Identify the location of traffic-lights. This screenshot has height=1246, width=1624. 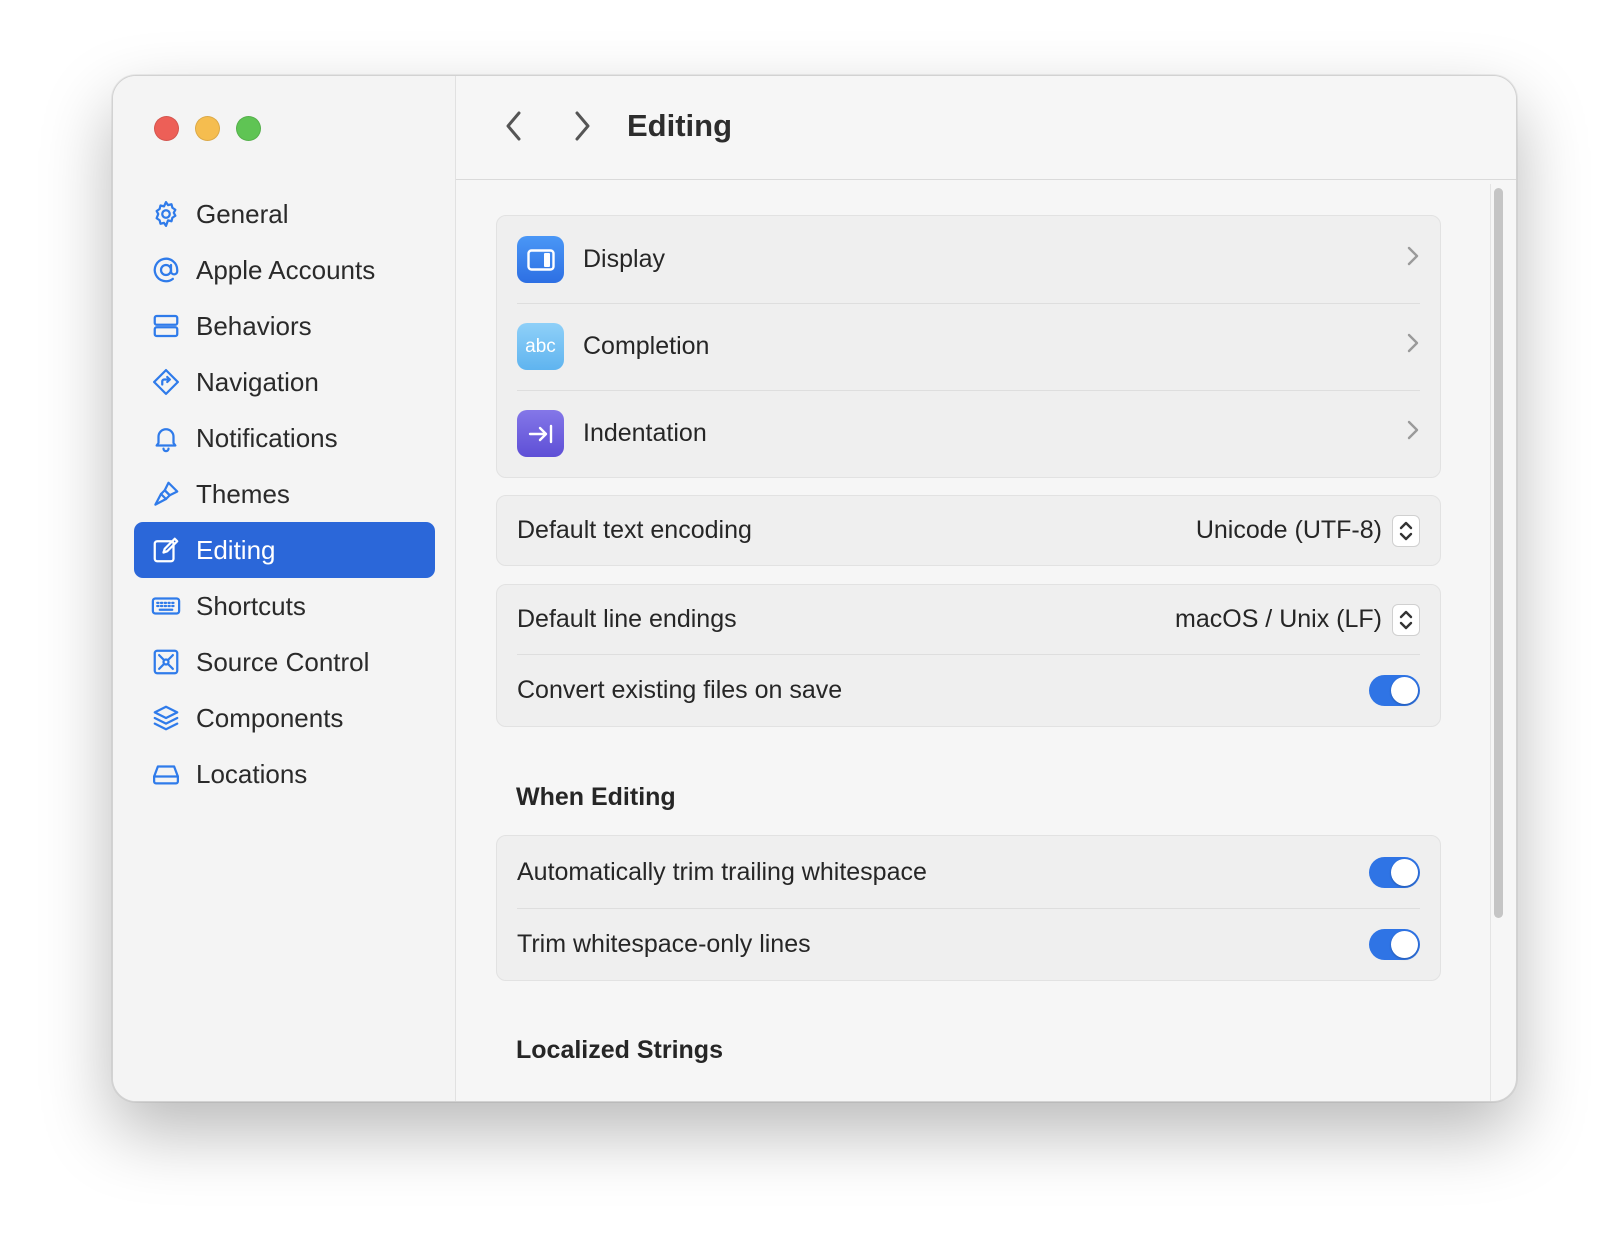
(207, 128).